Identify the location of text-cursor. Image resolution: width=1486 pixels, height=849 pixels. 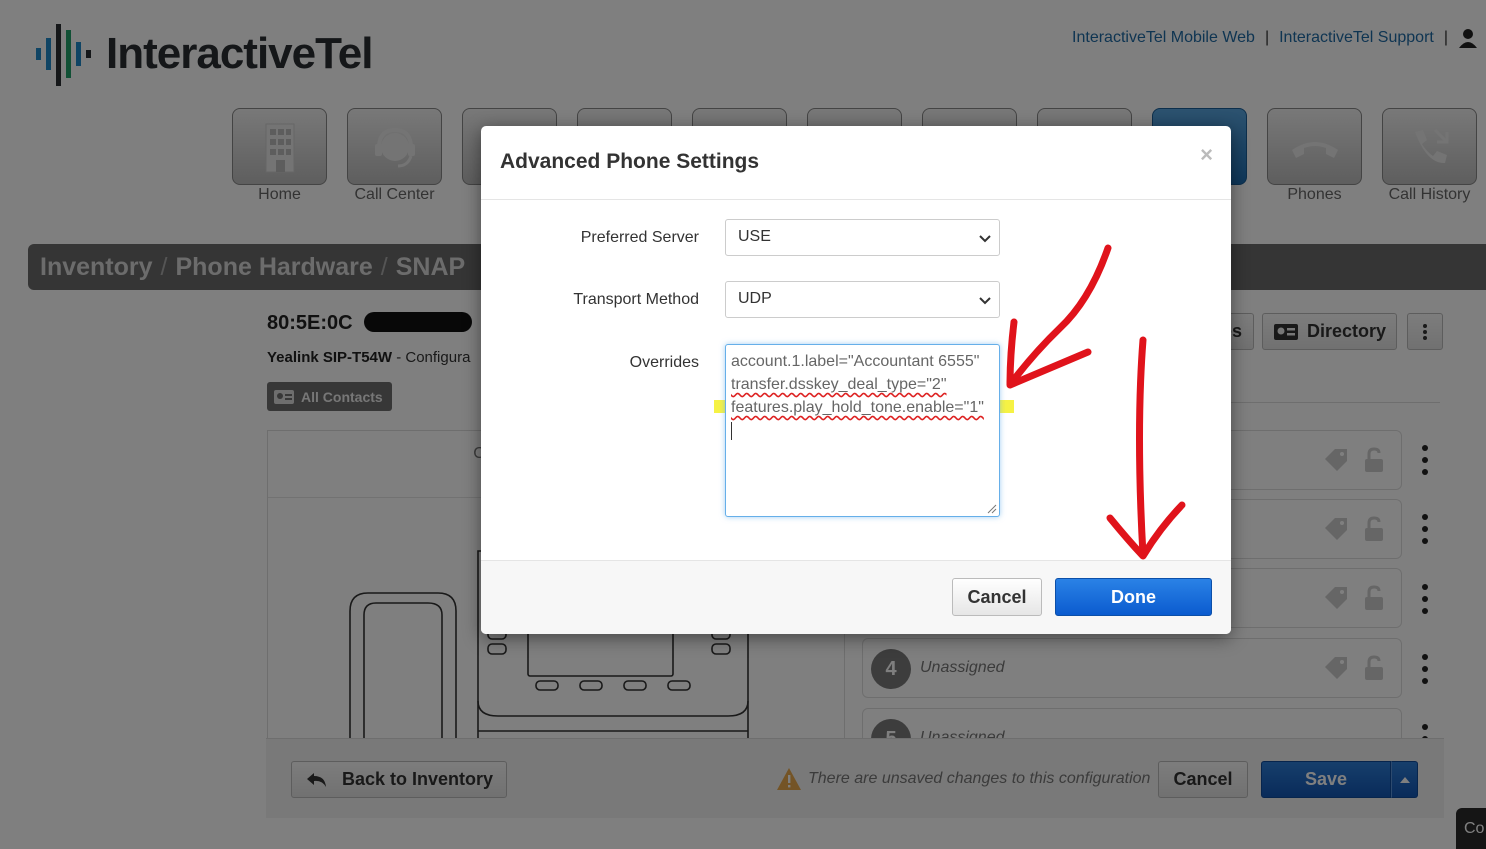
(731, 430).